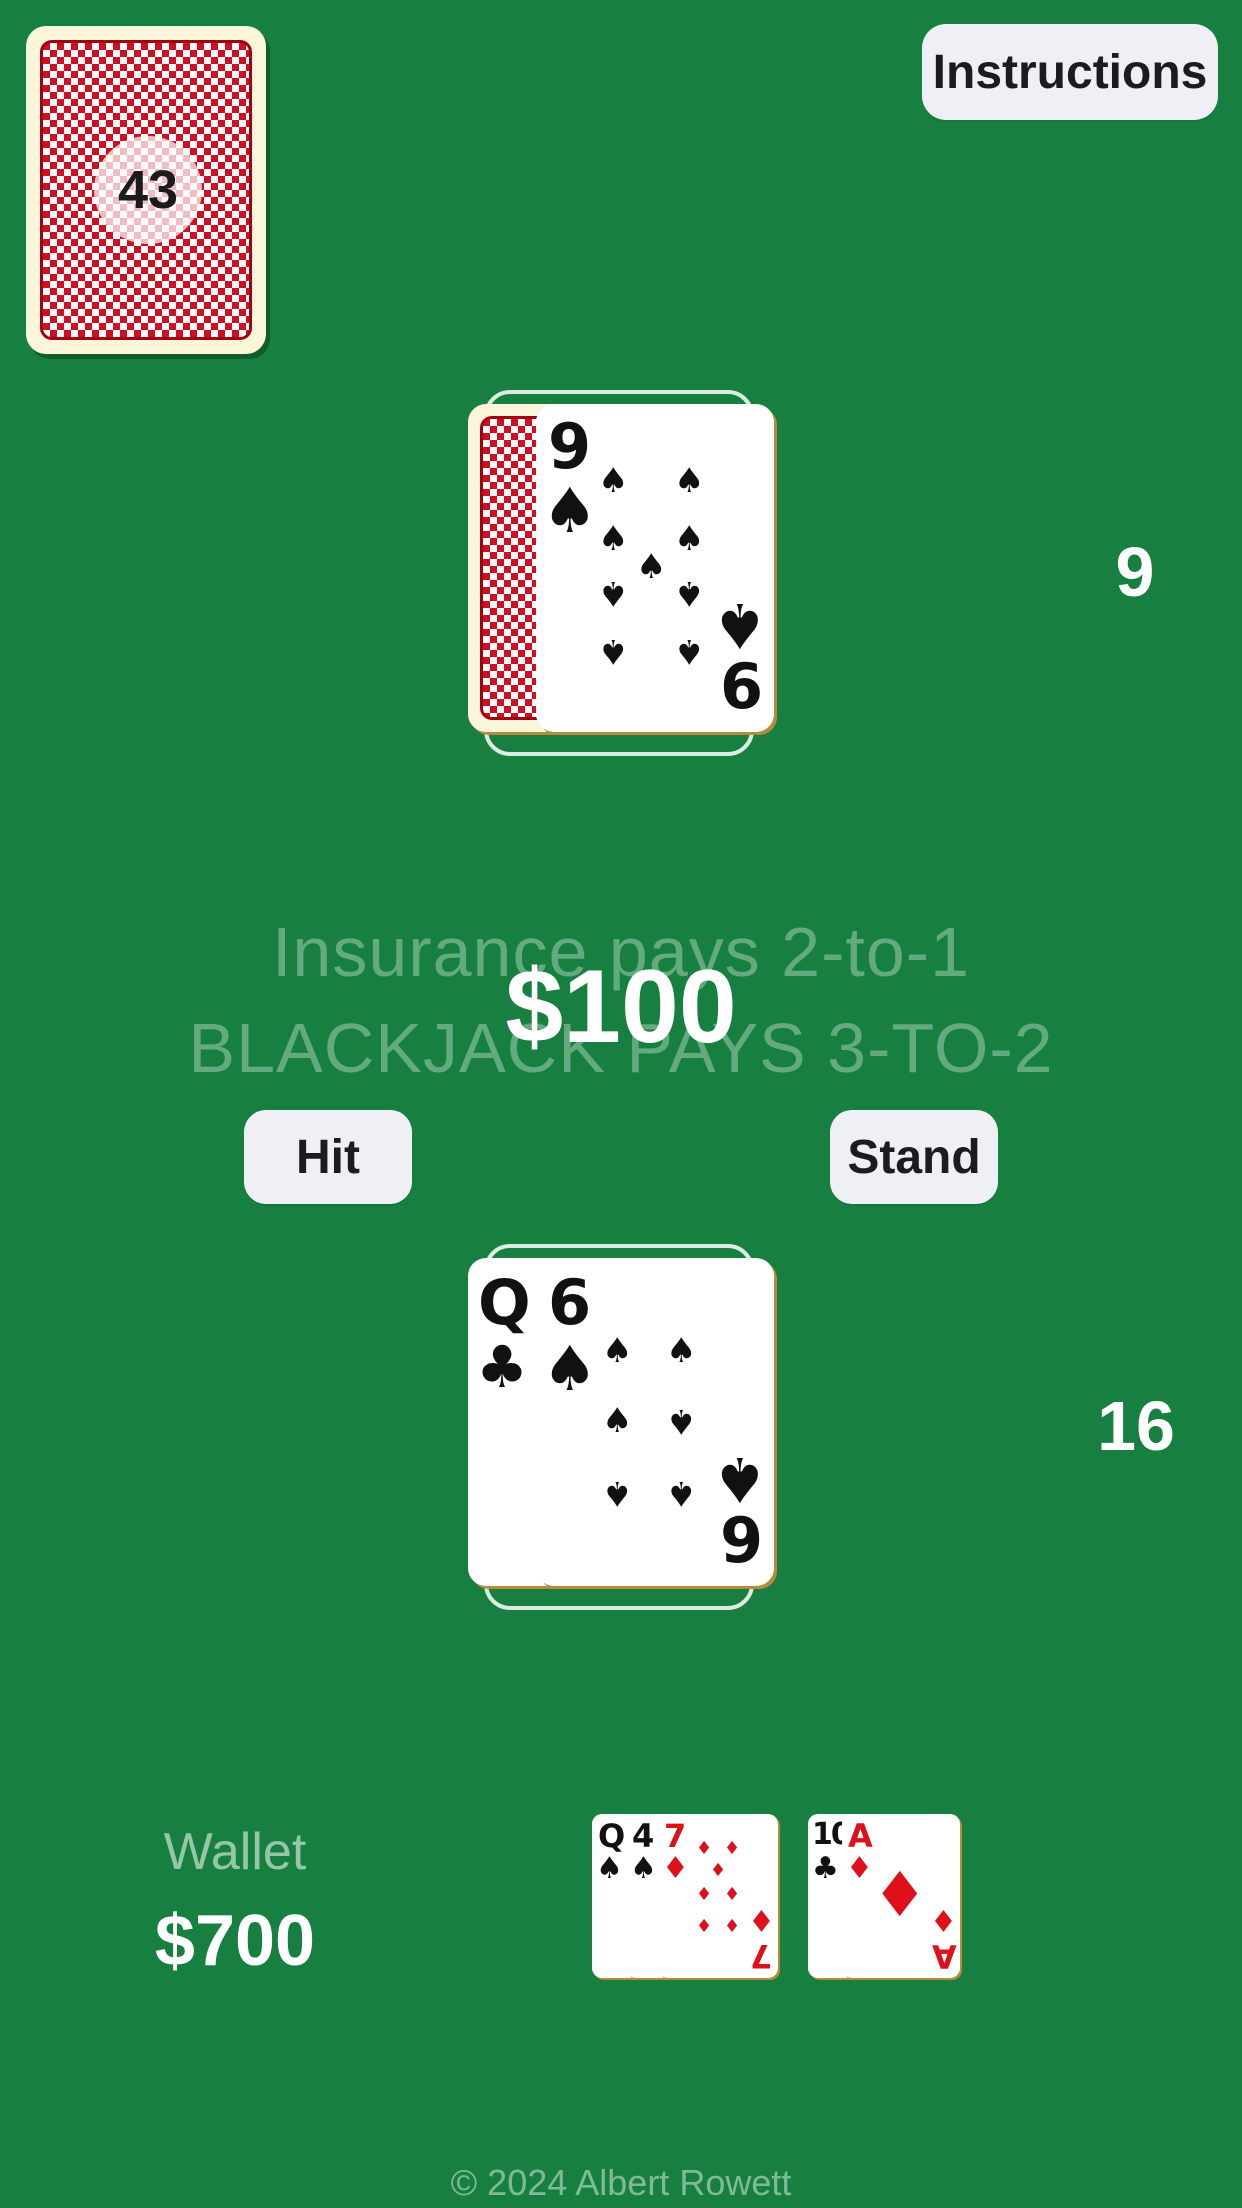  I want to click on mini-hand-group-2: 10 ♣ A ♦ ♦ ♦ A, so click(888, 1898).